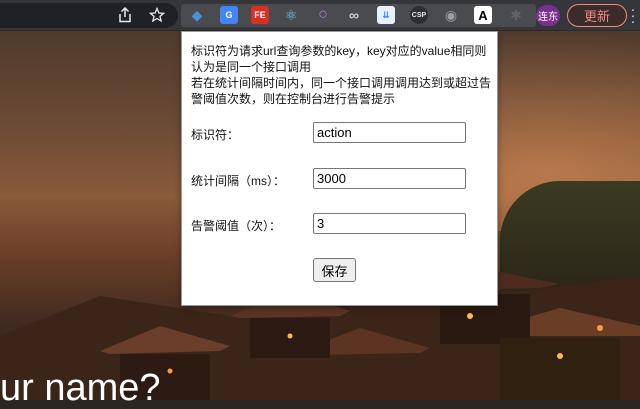  I want to click on more-menu-icon: · · ·, so click(633, 15).